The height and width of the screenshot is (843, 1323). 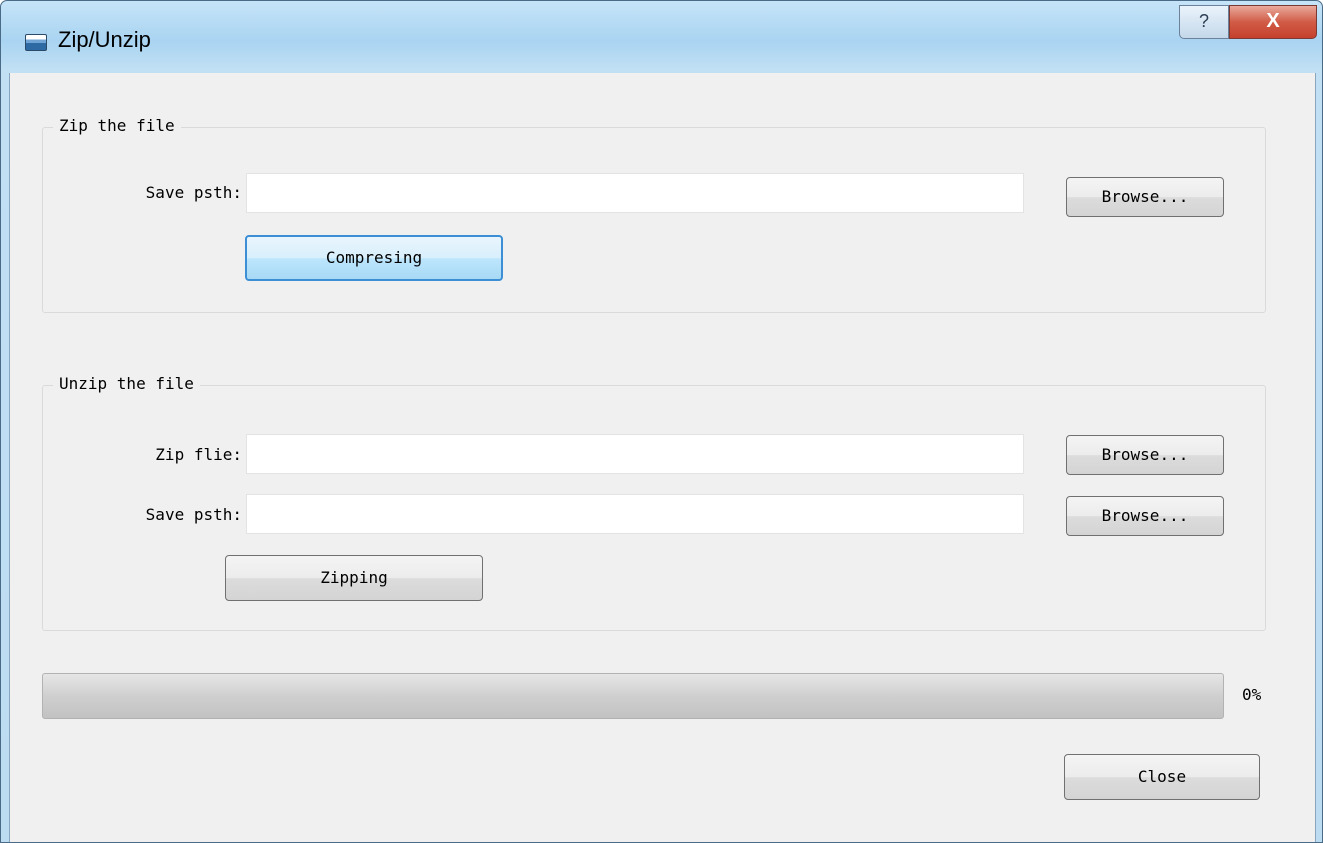 What do you see at coordinates (104, 39) in the screenshot?
I see `window-title: Zip/Unzip` at bounding box center [104, 39].